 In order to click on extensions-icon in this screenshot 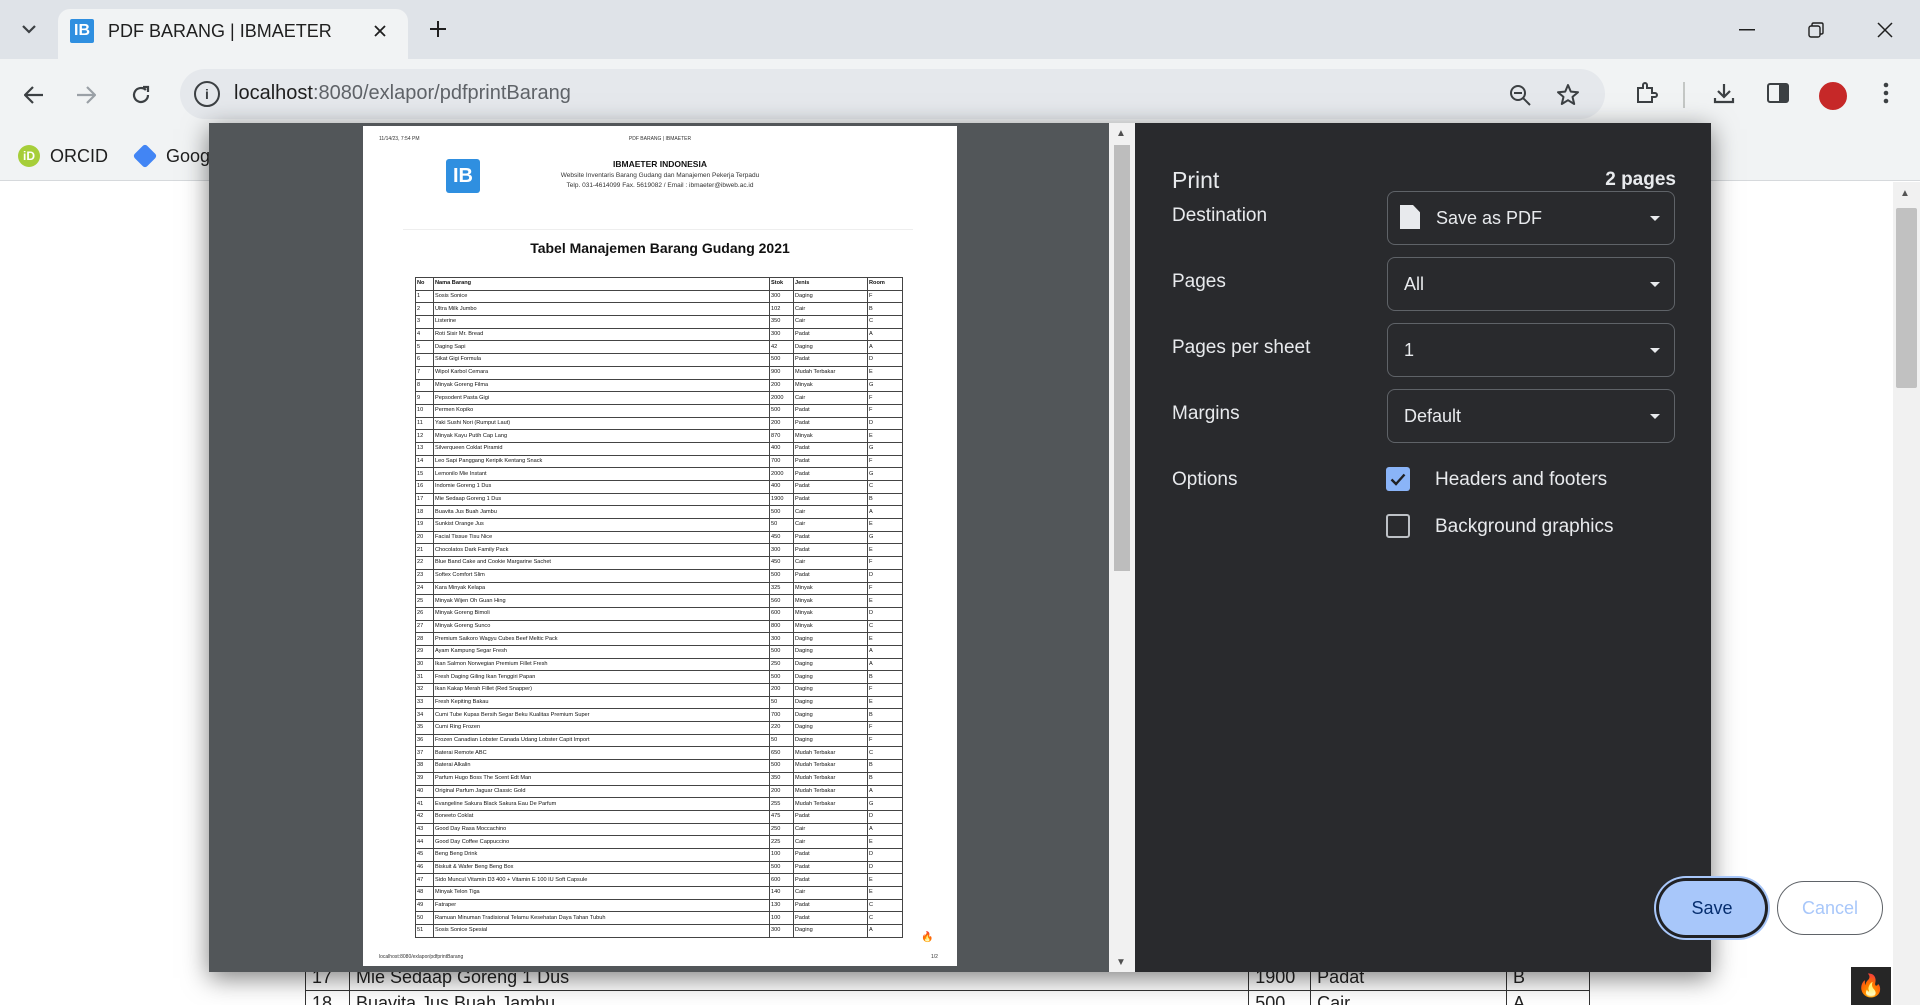, I will do `click(1646, 93)`.